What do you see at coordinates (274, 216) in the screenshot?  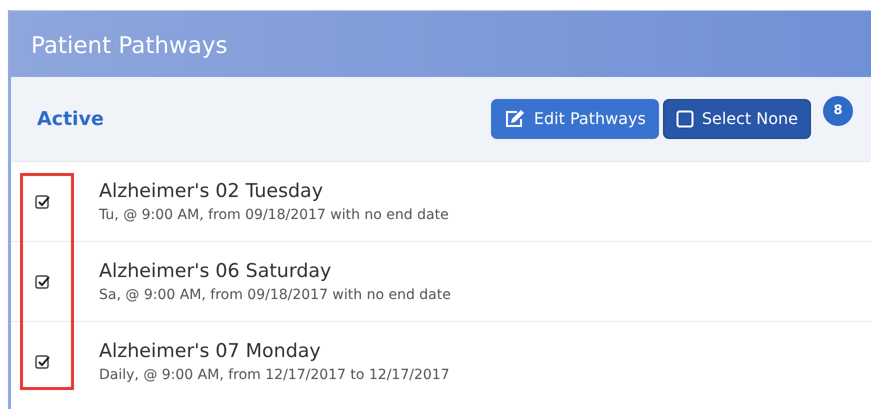 I see `pathway-schedule: Tu, @ 9:00 AM, from 09/18/2017 with no end date` at bounding box center [274, 216].